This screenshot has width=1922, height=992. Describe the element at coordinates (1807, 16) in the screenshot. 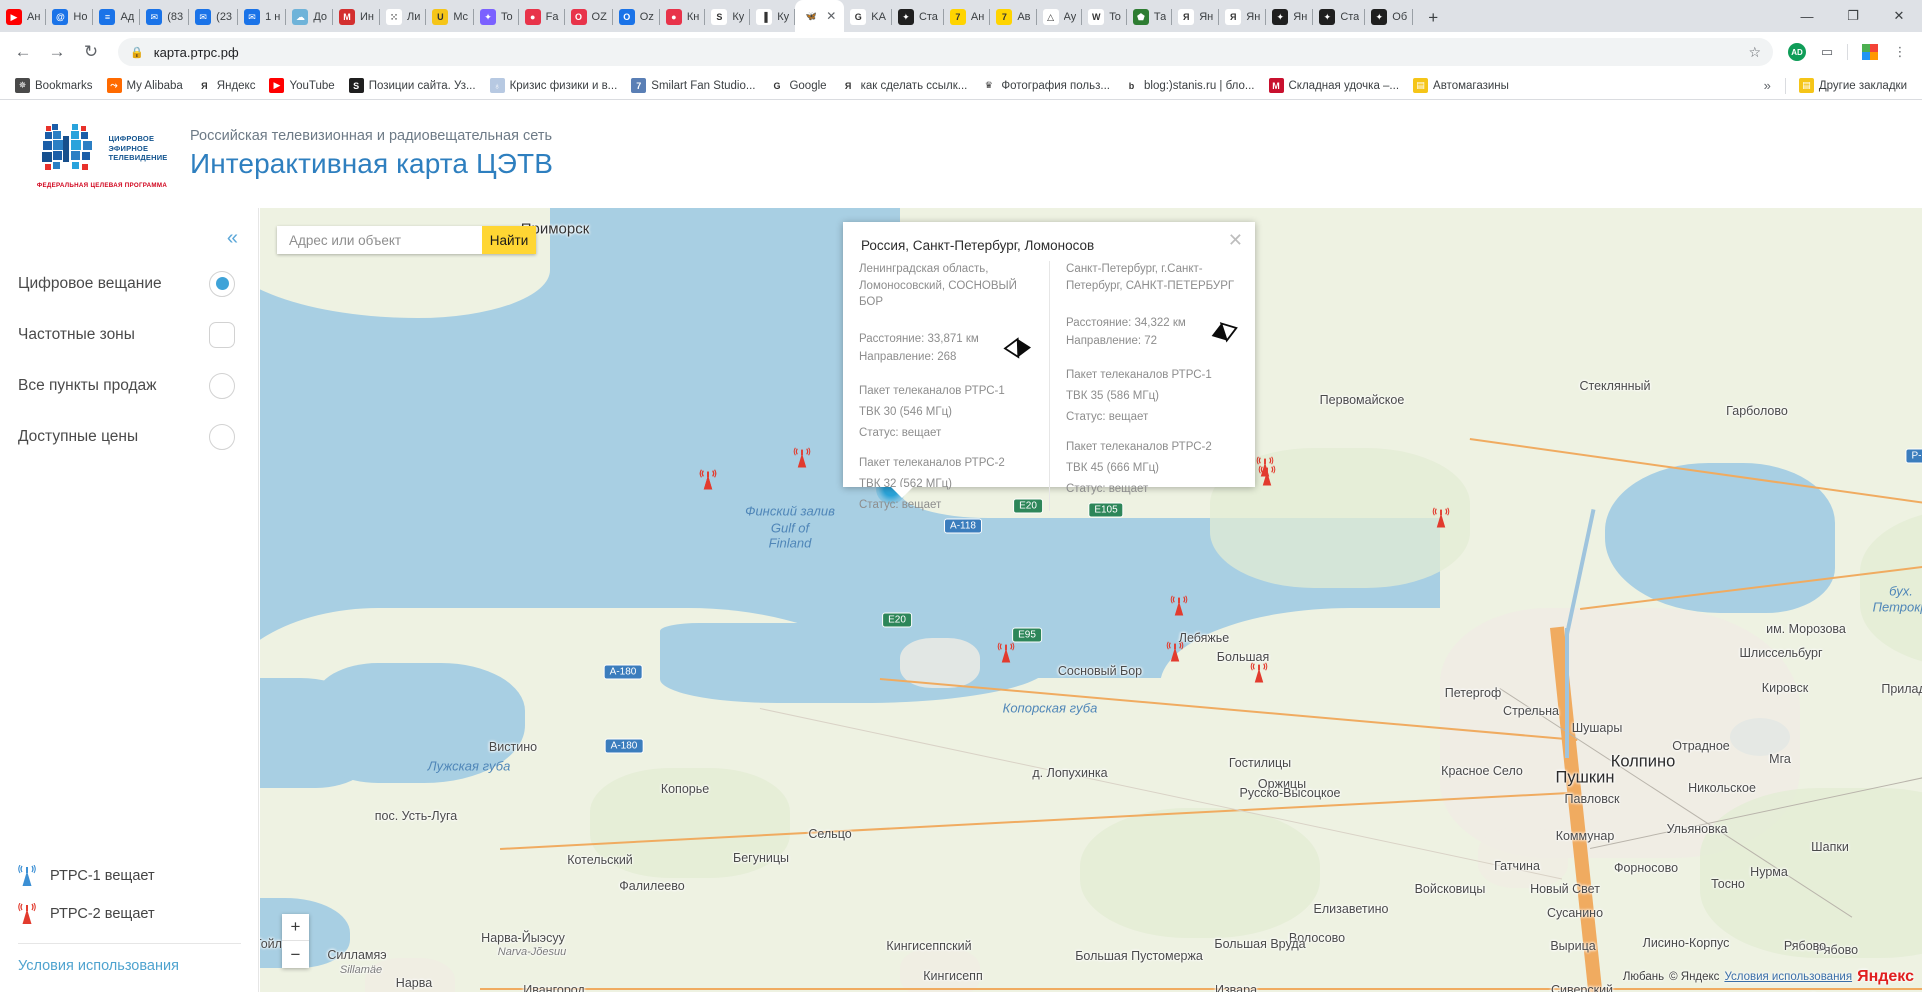

I see `minimize-button: —` at that location.